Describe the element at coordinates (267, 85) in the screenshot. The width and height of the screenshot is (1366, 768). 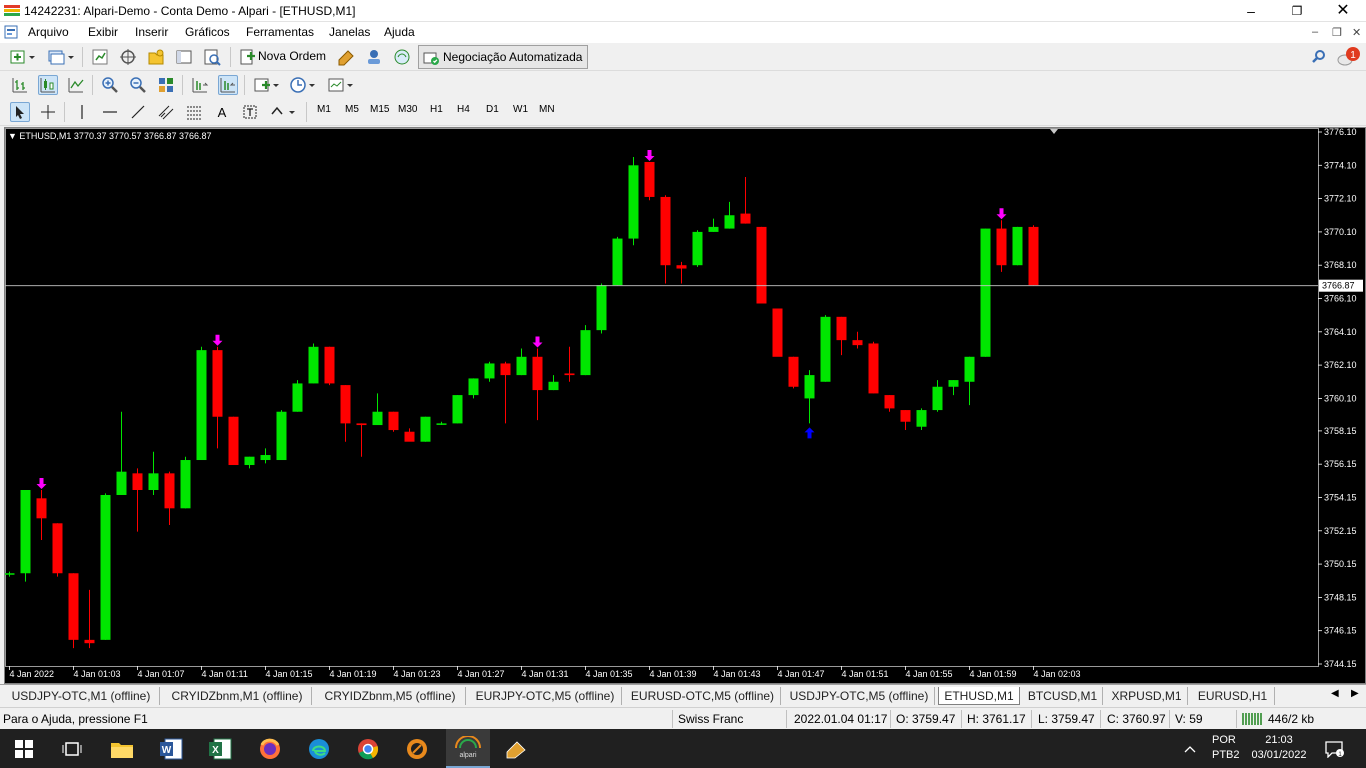
I see `indicators-icon` at that location.